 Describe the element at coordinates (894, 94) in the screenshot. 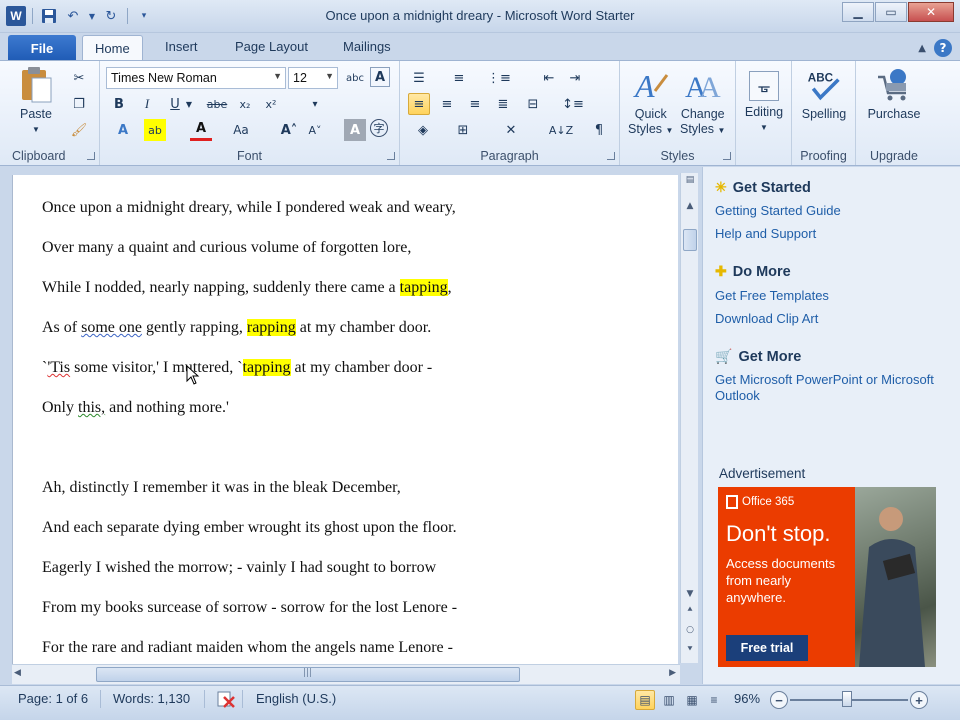

I see `purchase-button: Purchase` at that location.